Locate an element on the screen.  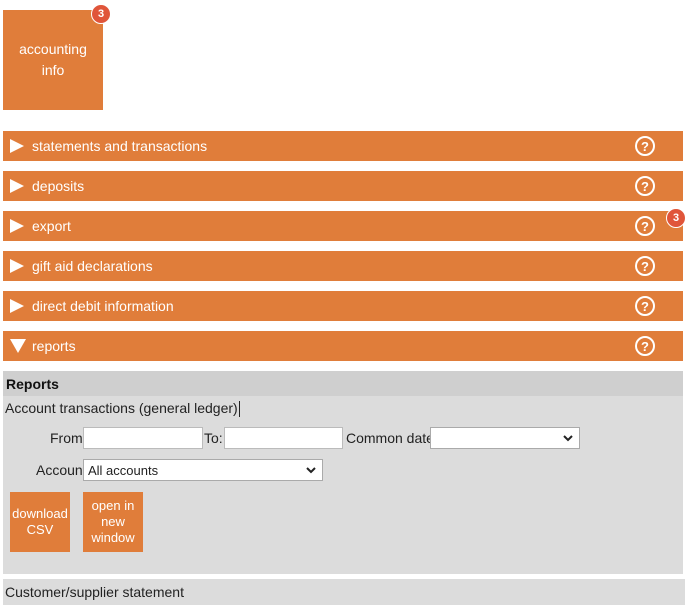
download-csv-label: download CSV is located at coordinates (40, 521).